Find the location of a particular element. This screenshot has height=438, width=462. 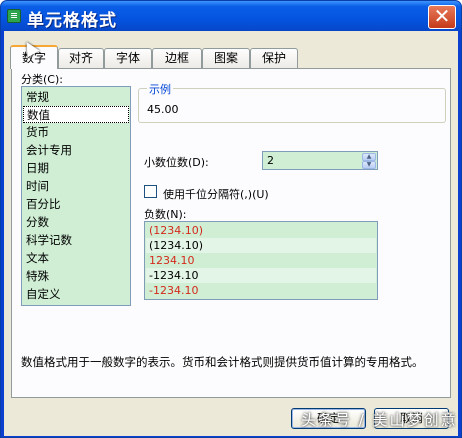

tab-font: 字体 is located at coordinates (128, 58).